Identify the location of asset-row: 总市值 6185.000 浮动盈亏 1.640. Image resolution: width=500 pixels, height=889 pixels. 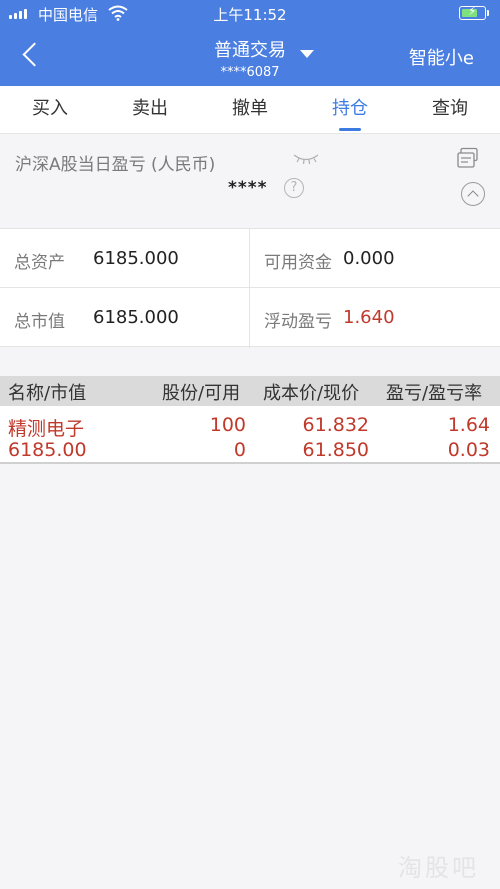
(250, 317).